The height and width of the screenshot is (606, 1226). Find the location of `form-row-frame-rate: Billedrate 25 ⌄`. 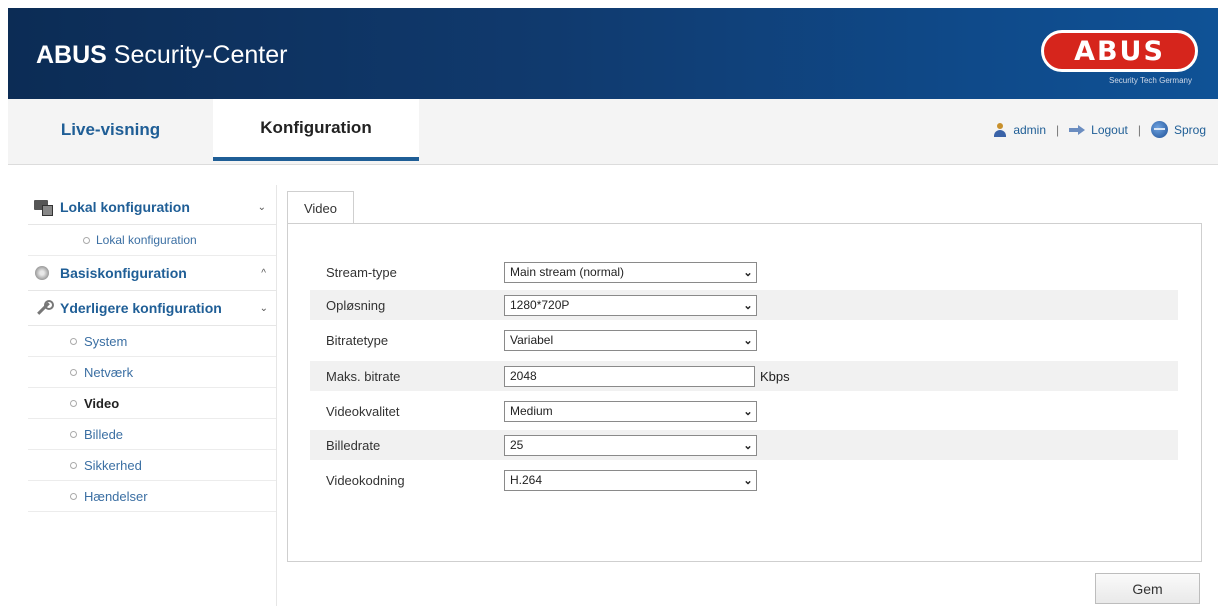

form-row-frame-rate: Billedrate 25 ⌄ is located at coordinates (744, 445).